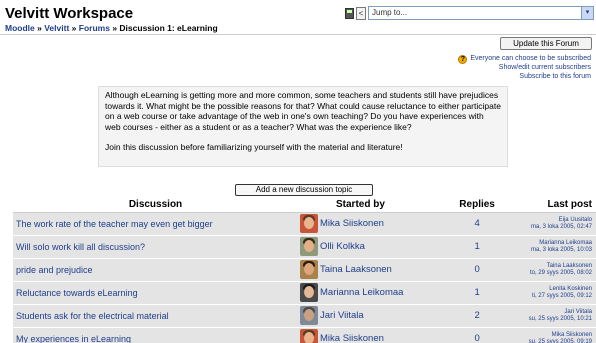 This screenshot has height=343, width=596. Describe the element at coordinates (549, 341) in the screenshot. I see `last-post-date: su, 25 syys 2005, 09:19` at that location.